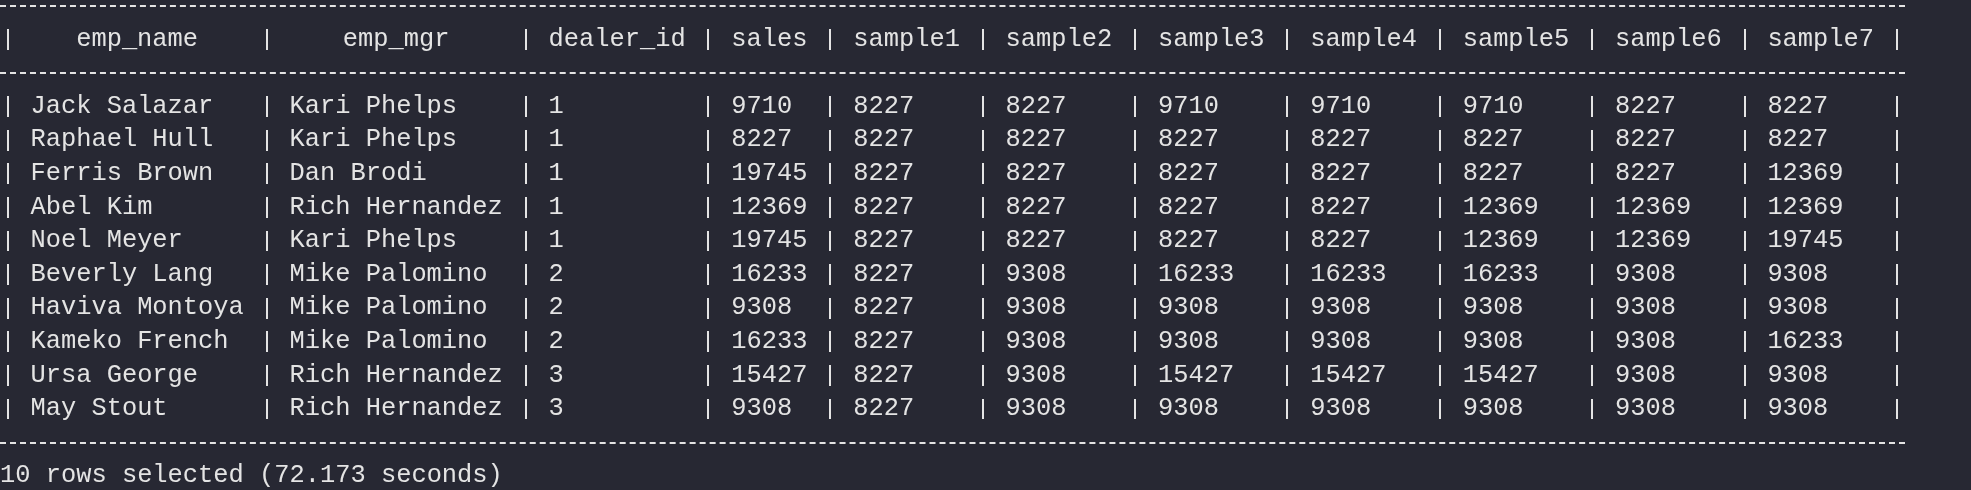  I want to click on column-header: sample6, so click(1668, 39).